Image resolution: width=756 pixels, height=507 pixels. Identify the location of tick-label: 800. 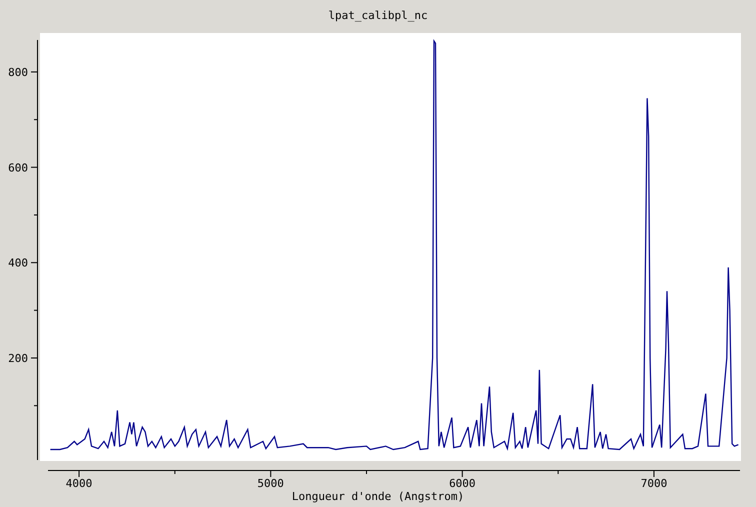
(18, 72).